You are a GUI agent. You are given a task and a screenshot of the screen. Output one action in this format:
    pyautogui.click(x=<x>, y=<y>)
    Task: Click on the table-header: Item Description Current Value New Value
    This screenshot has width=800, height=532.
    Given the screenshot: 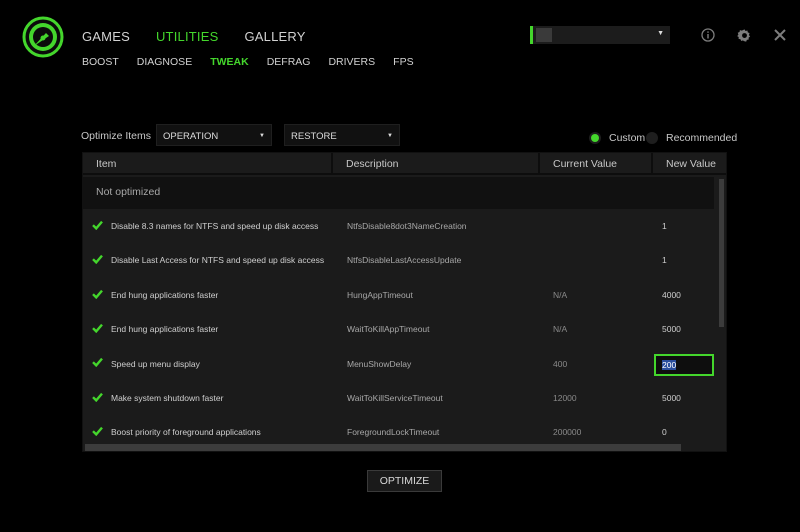 What is the action you would take?
    pyautogui.click(x=404, y=164)
    